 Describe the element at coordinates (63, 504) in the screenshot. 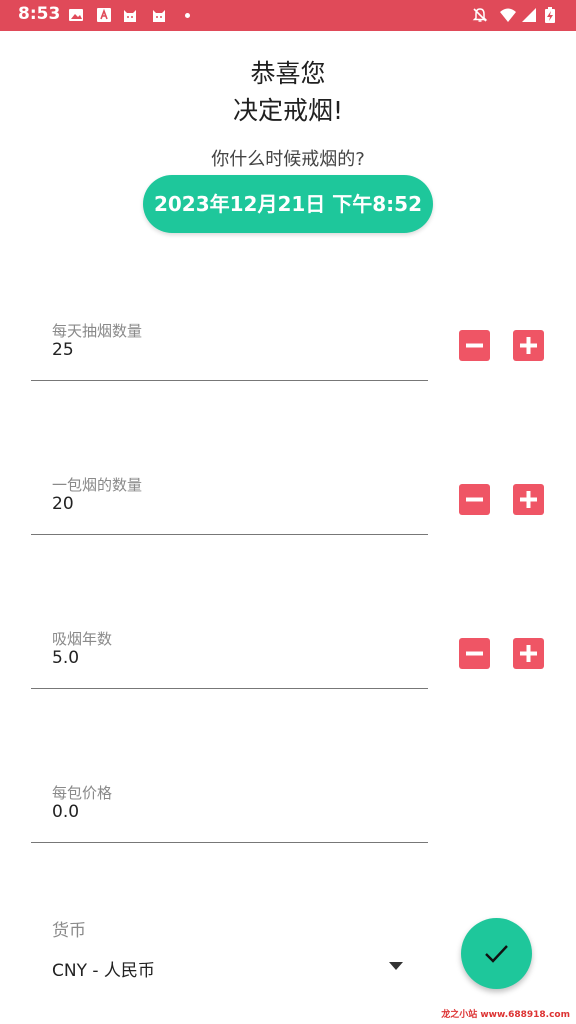

I see `field-value: 20` at that location.